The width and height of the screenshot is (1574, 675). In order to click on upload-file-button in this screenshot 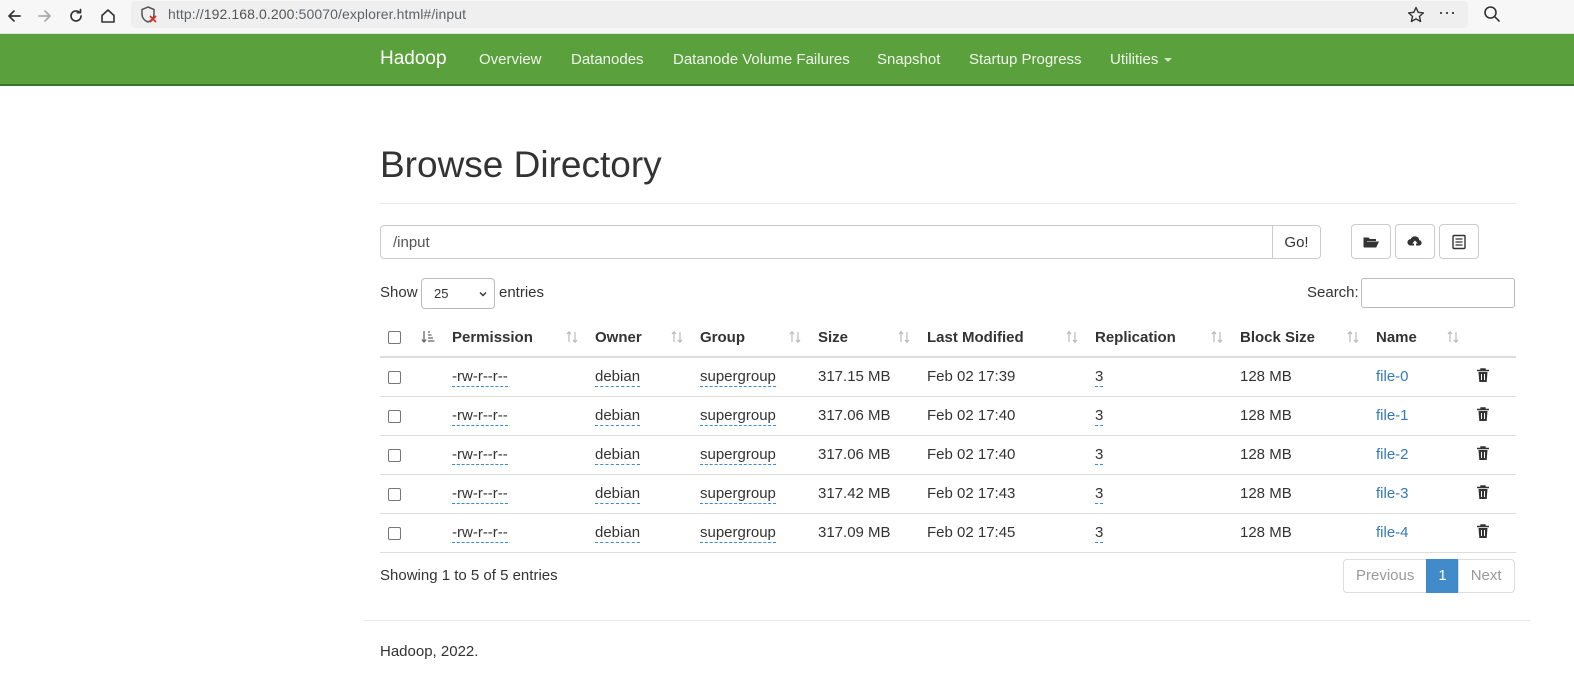, I will do `click(1415, 241)`.